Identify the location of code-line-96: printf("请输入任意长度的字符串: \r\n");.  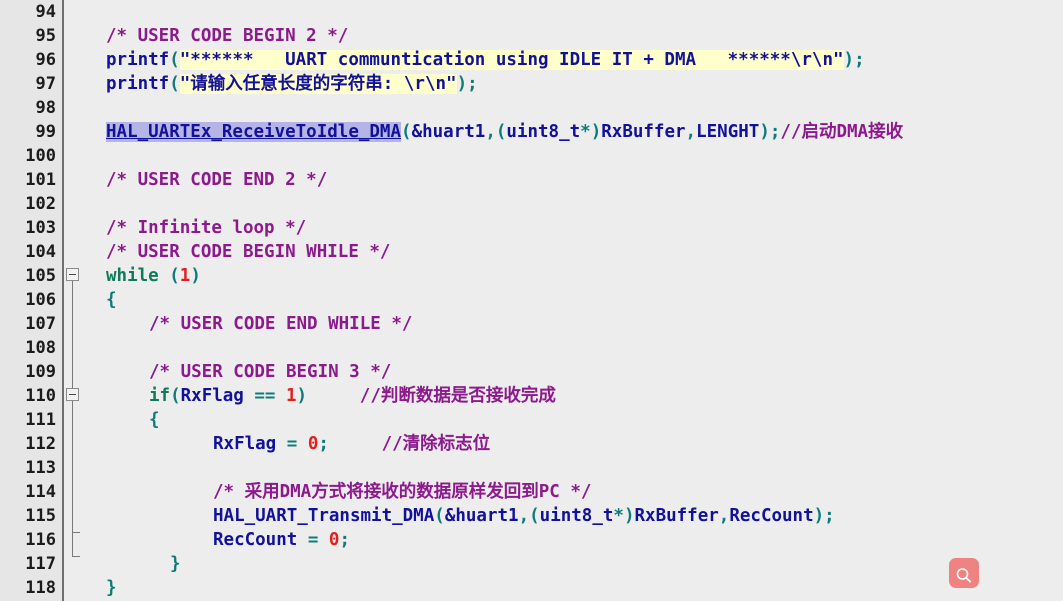
(531, 71).